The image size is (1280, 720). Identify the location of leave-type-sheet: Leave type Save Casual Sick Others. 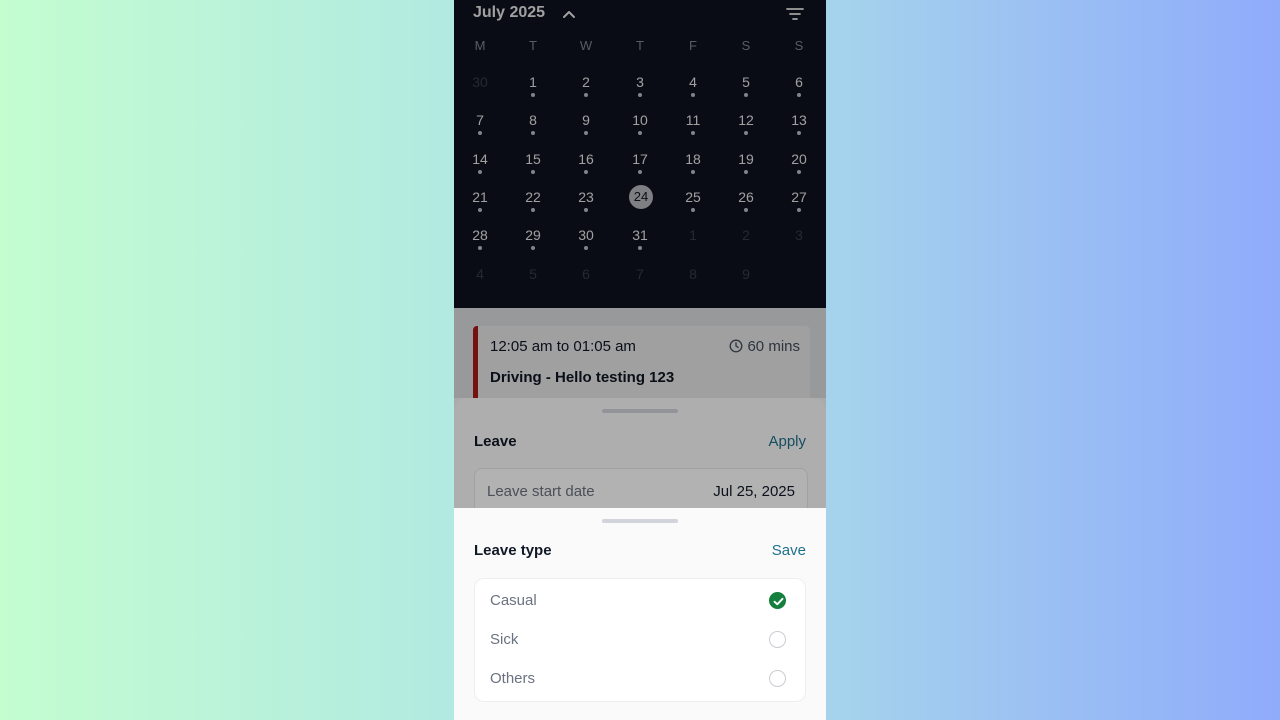
(640, 614).